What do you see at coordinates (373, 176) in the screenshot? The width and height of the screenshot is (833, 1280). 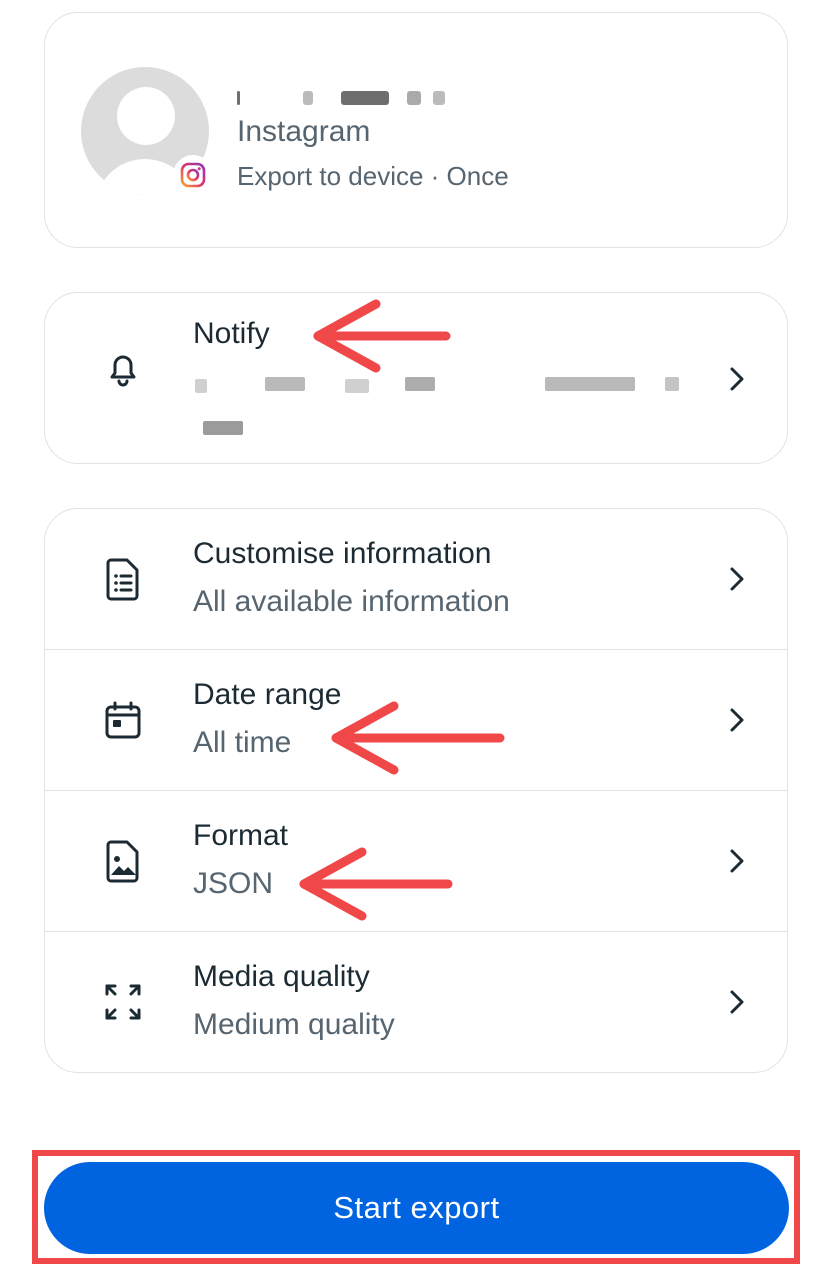 I see `export-destination-text: Export to device · Once` at bounding box center [373, 176].